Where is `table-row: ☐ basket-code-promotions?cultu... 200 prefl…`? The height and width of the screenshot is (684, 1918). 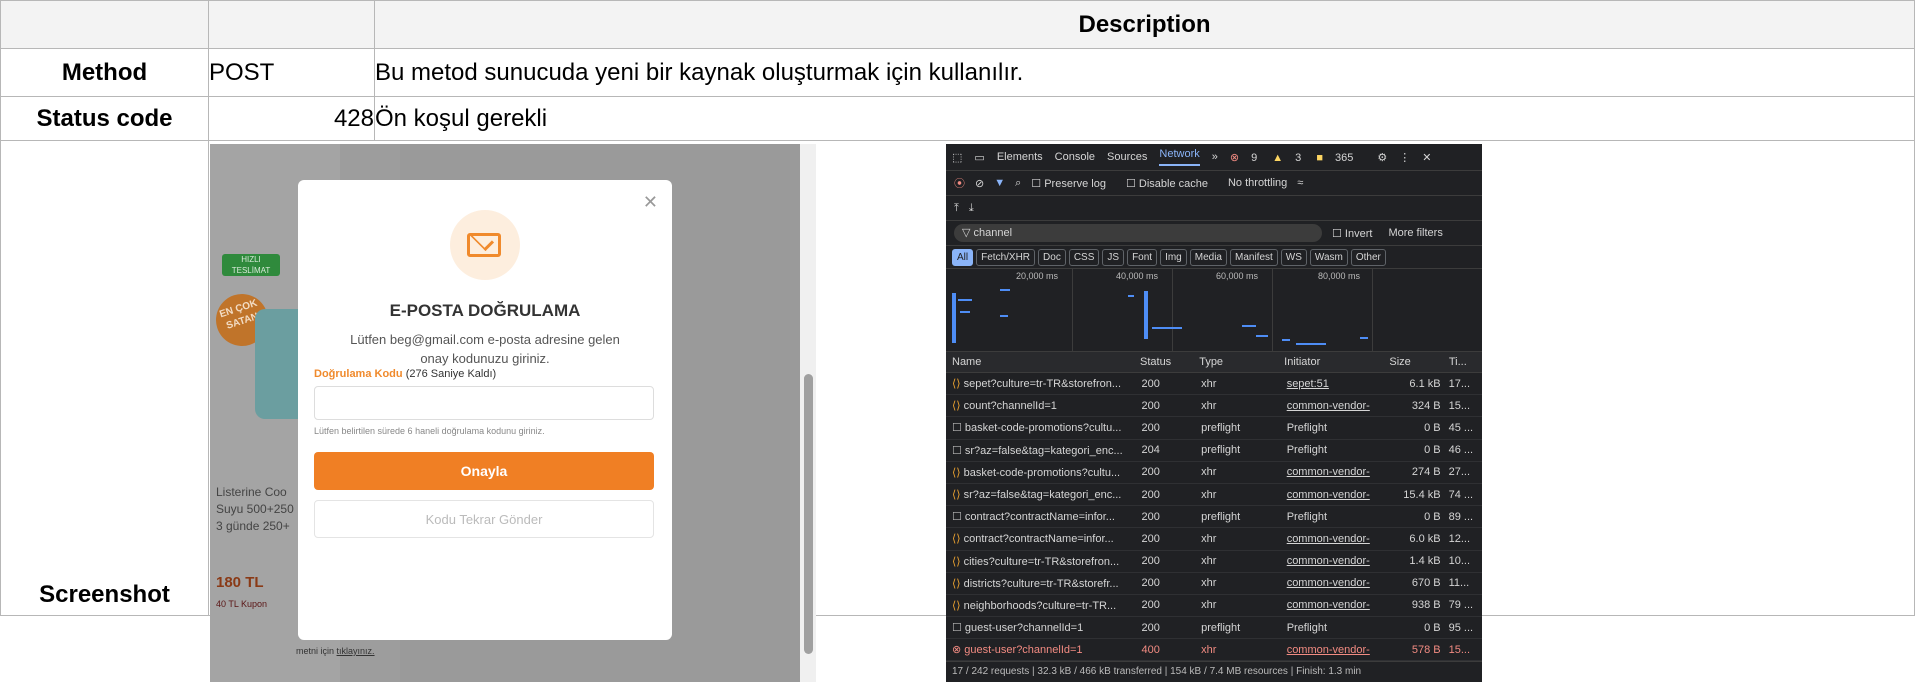 table-row: ☐ basket-code-promotions?cultu... 200 prefl… is located at coordinates (1214, 428).